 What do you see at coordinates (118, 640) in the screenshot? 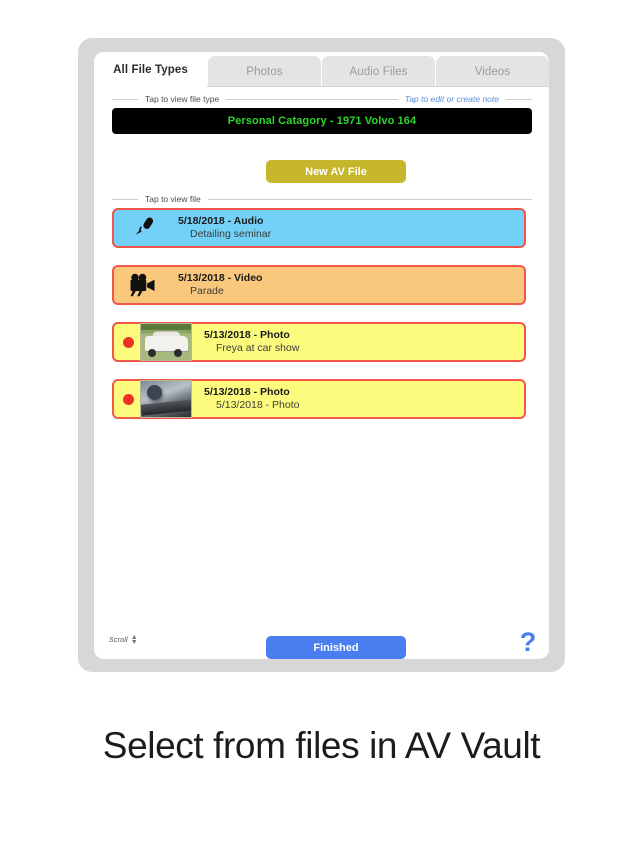
I see `scroll-label: Scroll` at bounding box center [118, 640].